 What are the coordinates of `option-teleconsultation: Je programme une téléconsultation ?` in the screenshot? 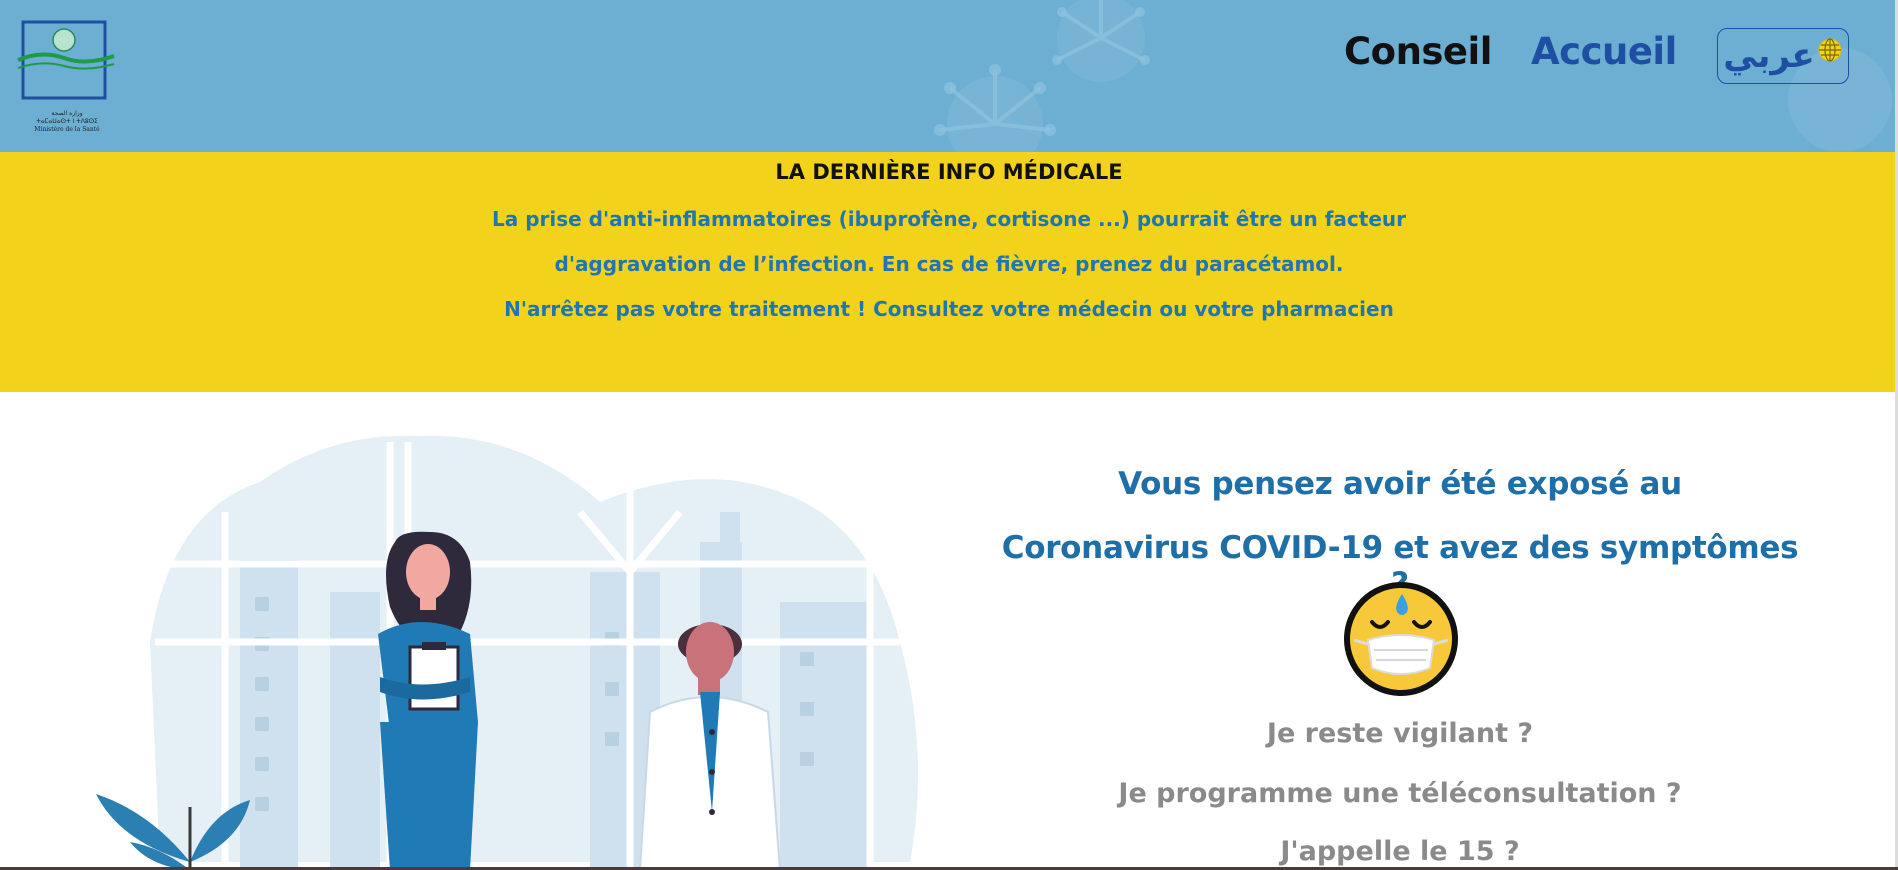 It's located at (1400, 793).